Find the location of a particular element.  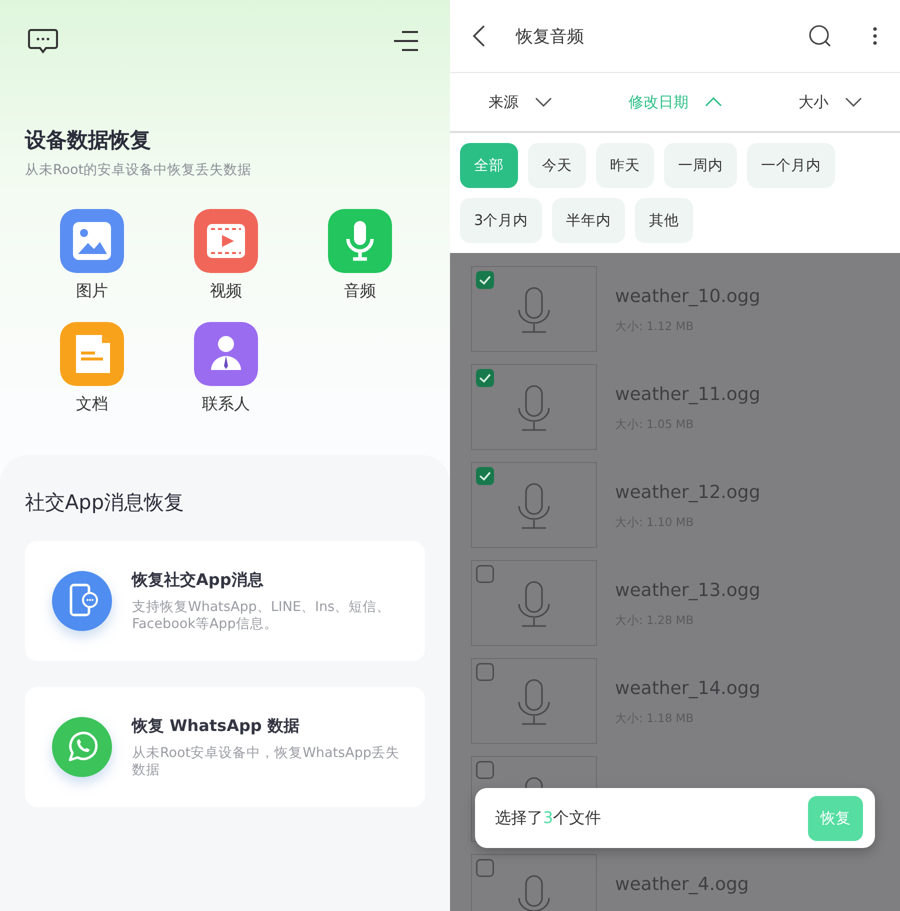

filter-chip: 其他 is located at coordinates (664, 220).